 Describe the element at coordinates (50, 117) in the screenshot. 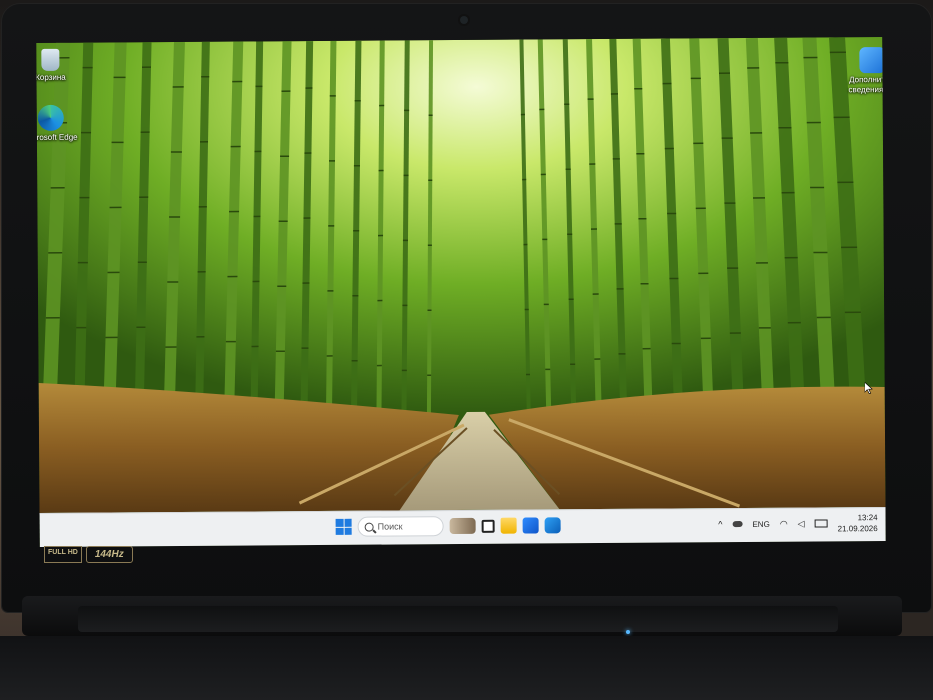

I see `edge-icon` at that location.